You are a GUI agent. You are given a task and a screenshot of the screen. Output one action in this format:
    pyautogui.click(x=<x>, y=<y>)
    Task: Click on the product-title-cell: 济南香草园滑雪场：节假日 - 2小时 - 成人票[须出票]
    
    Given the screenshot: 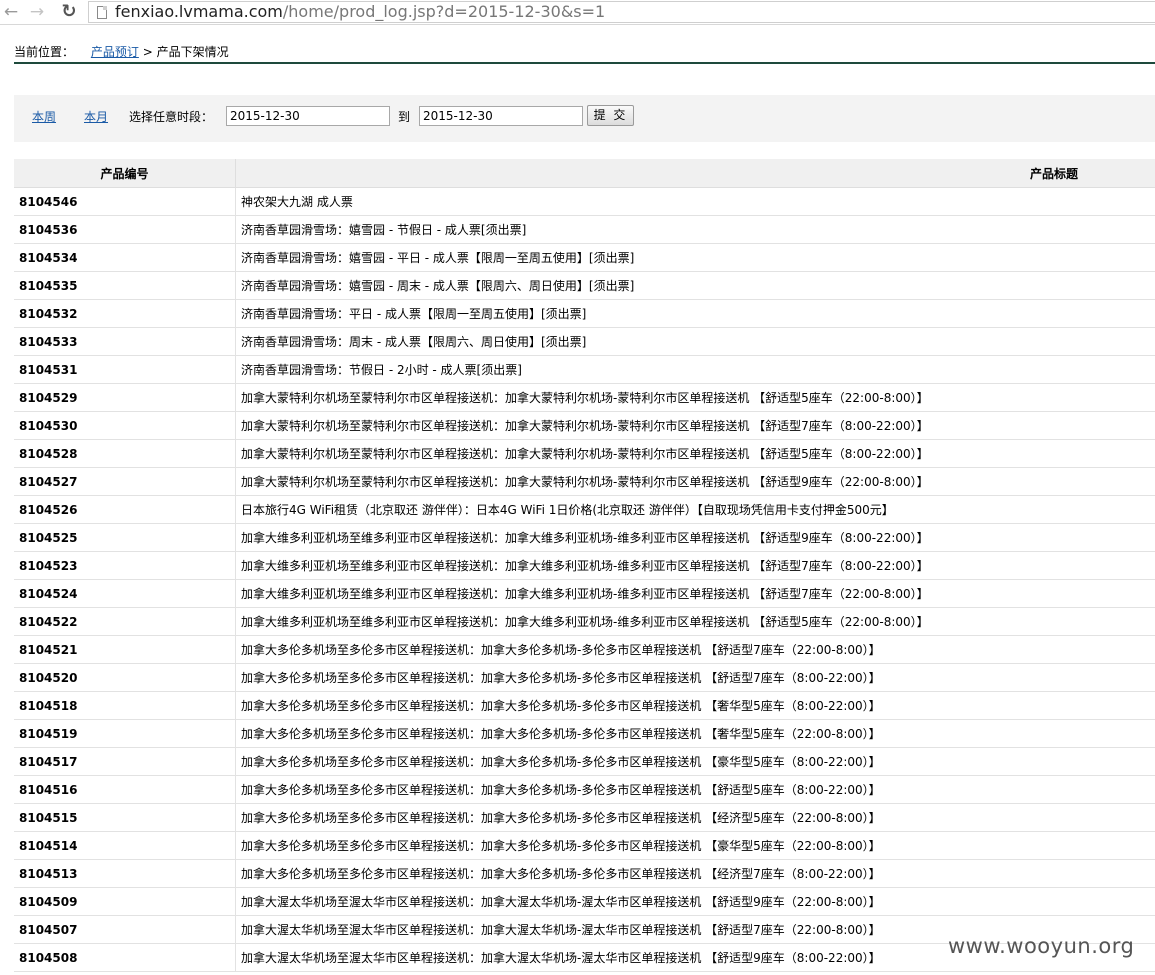 What is the action you would take?
    pyautogui.click(x=695, y=369)
    